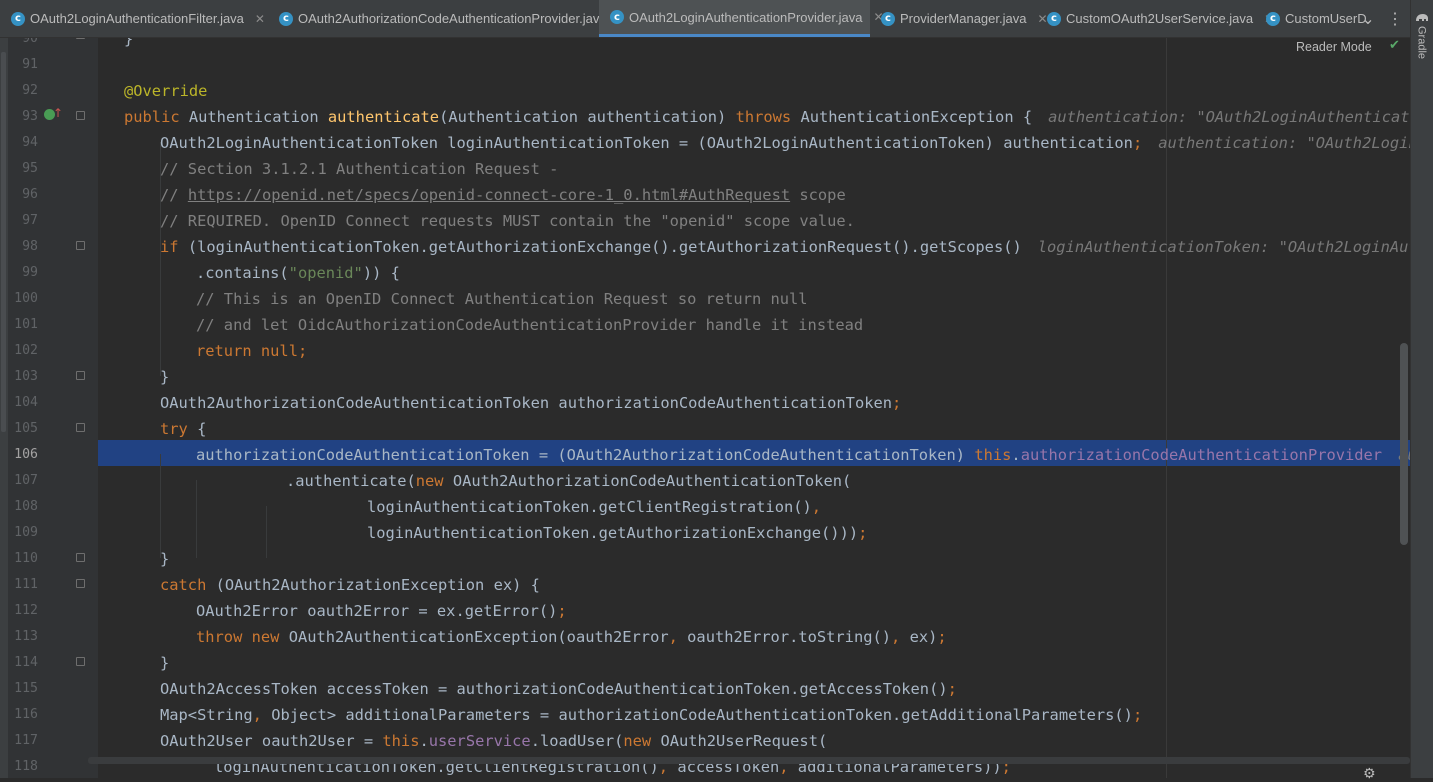 The width and height of the screenshot is (1433, 782). I want to click on line-number: 95, so click(19, 169).